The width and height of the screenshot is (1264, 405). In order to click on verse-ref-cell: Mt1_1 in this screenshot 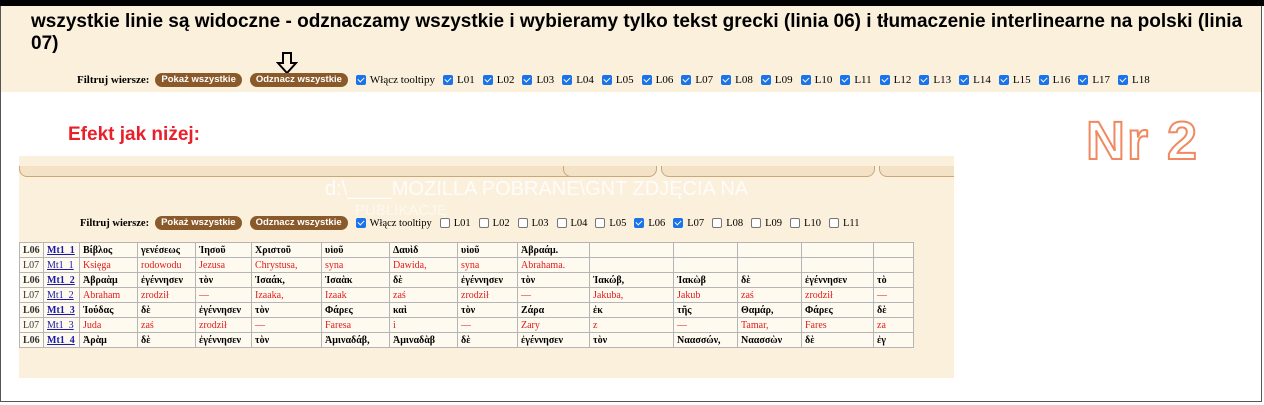, I will do `click(61, 250)`.